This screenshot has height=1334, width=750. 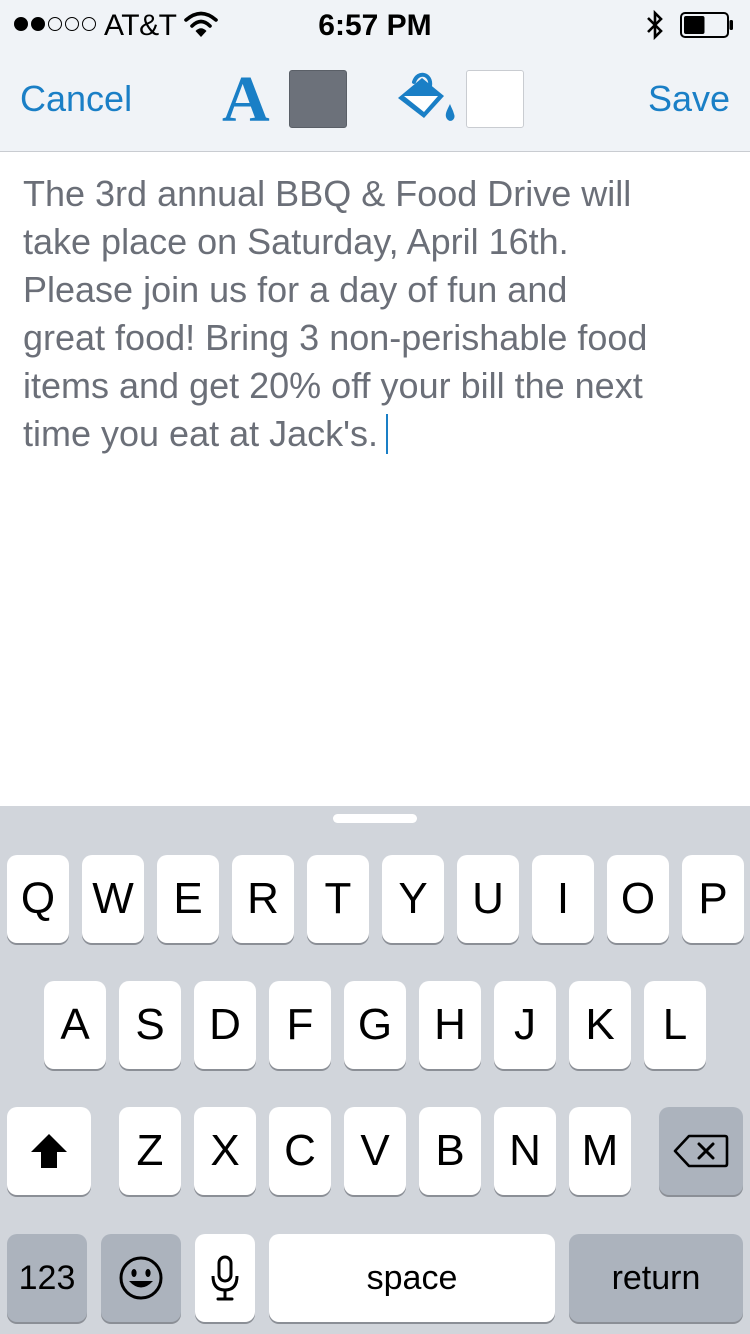 I want to click on status-time: 6:57 PM, so click(x=375, y=25).